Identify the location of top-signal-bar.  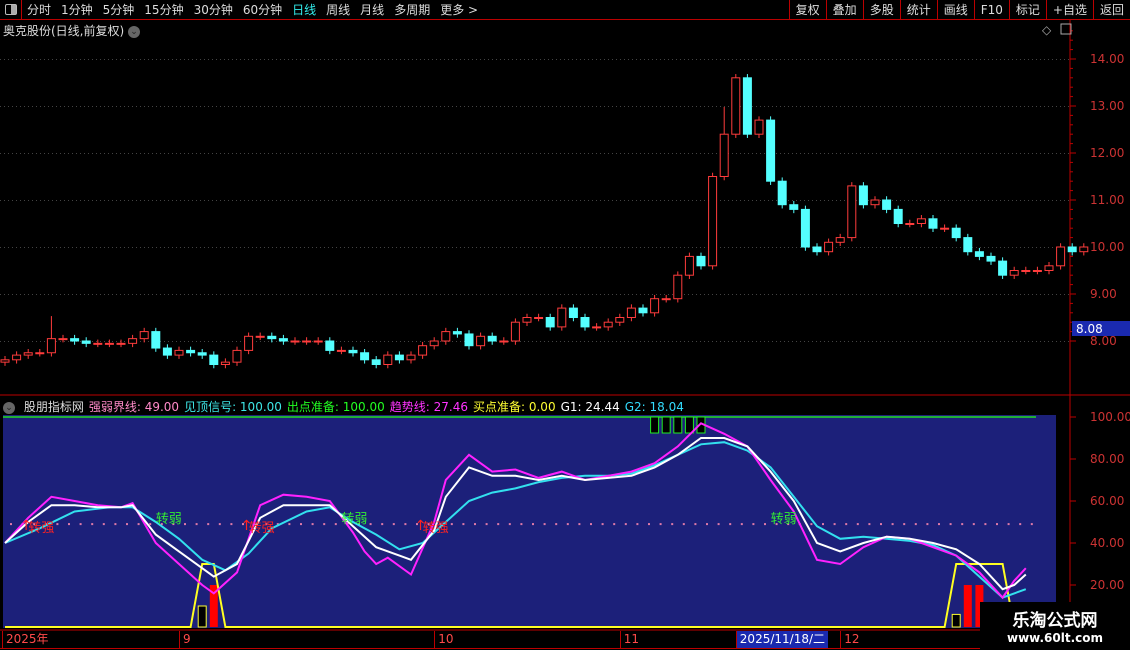
(689, 425).